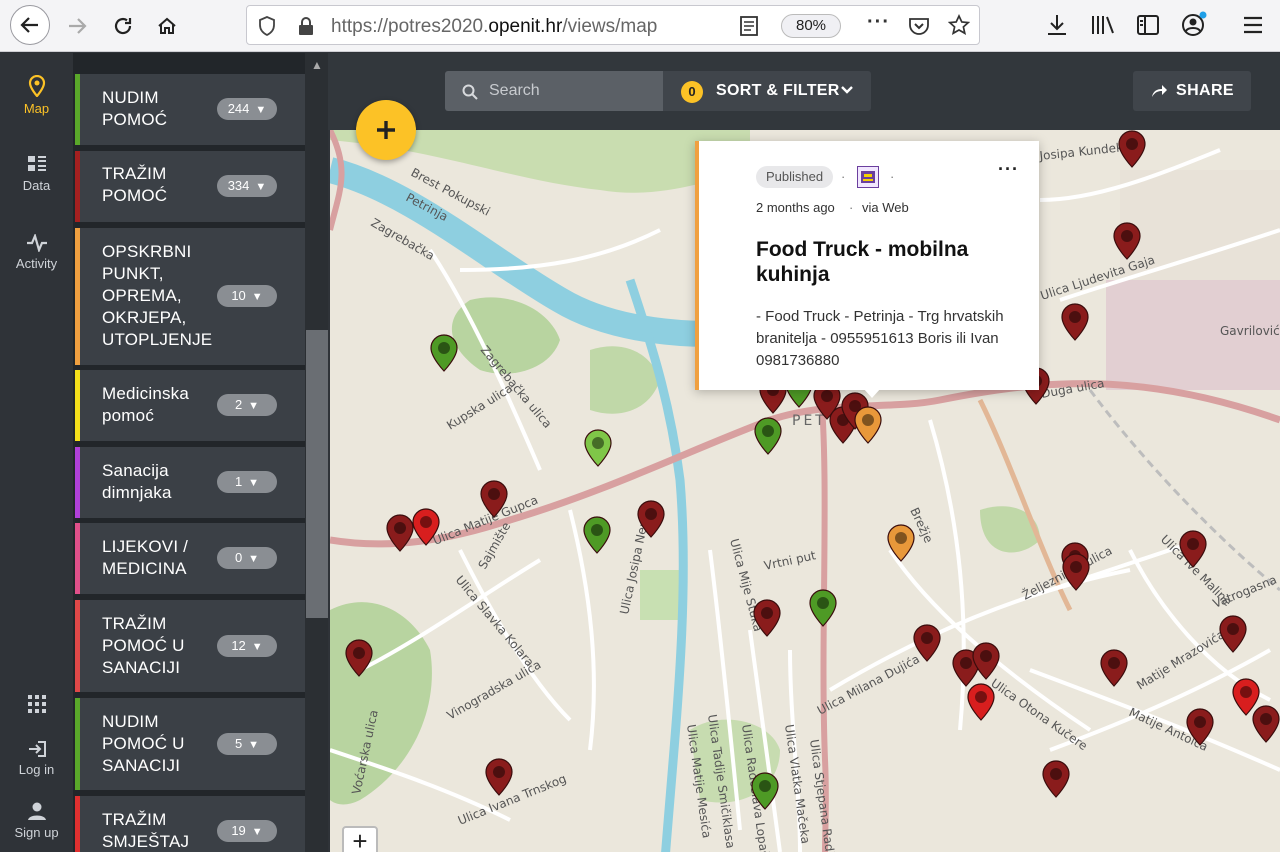 This screenshot has height=852, width=1280. What do you see at coordinates (470, 92) in the screenshot?
I see `search-icon` at bounding box center [470, 92].